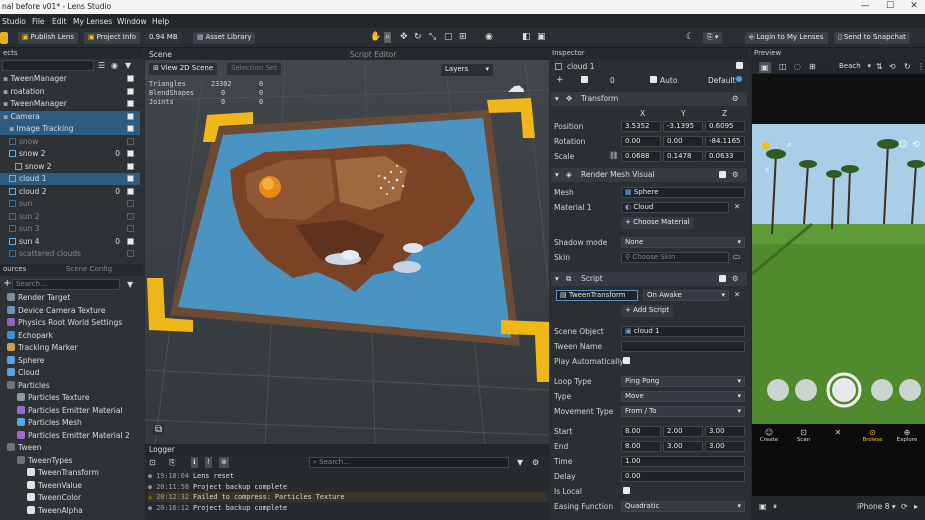  I want to click on resource-item: Tracking Marker, so click(39, 348).